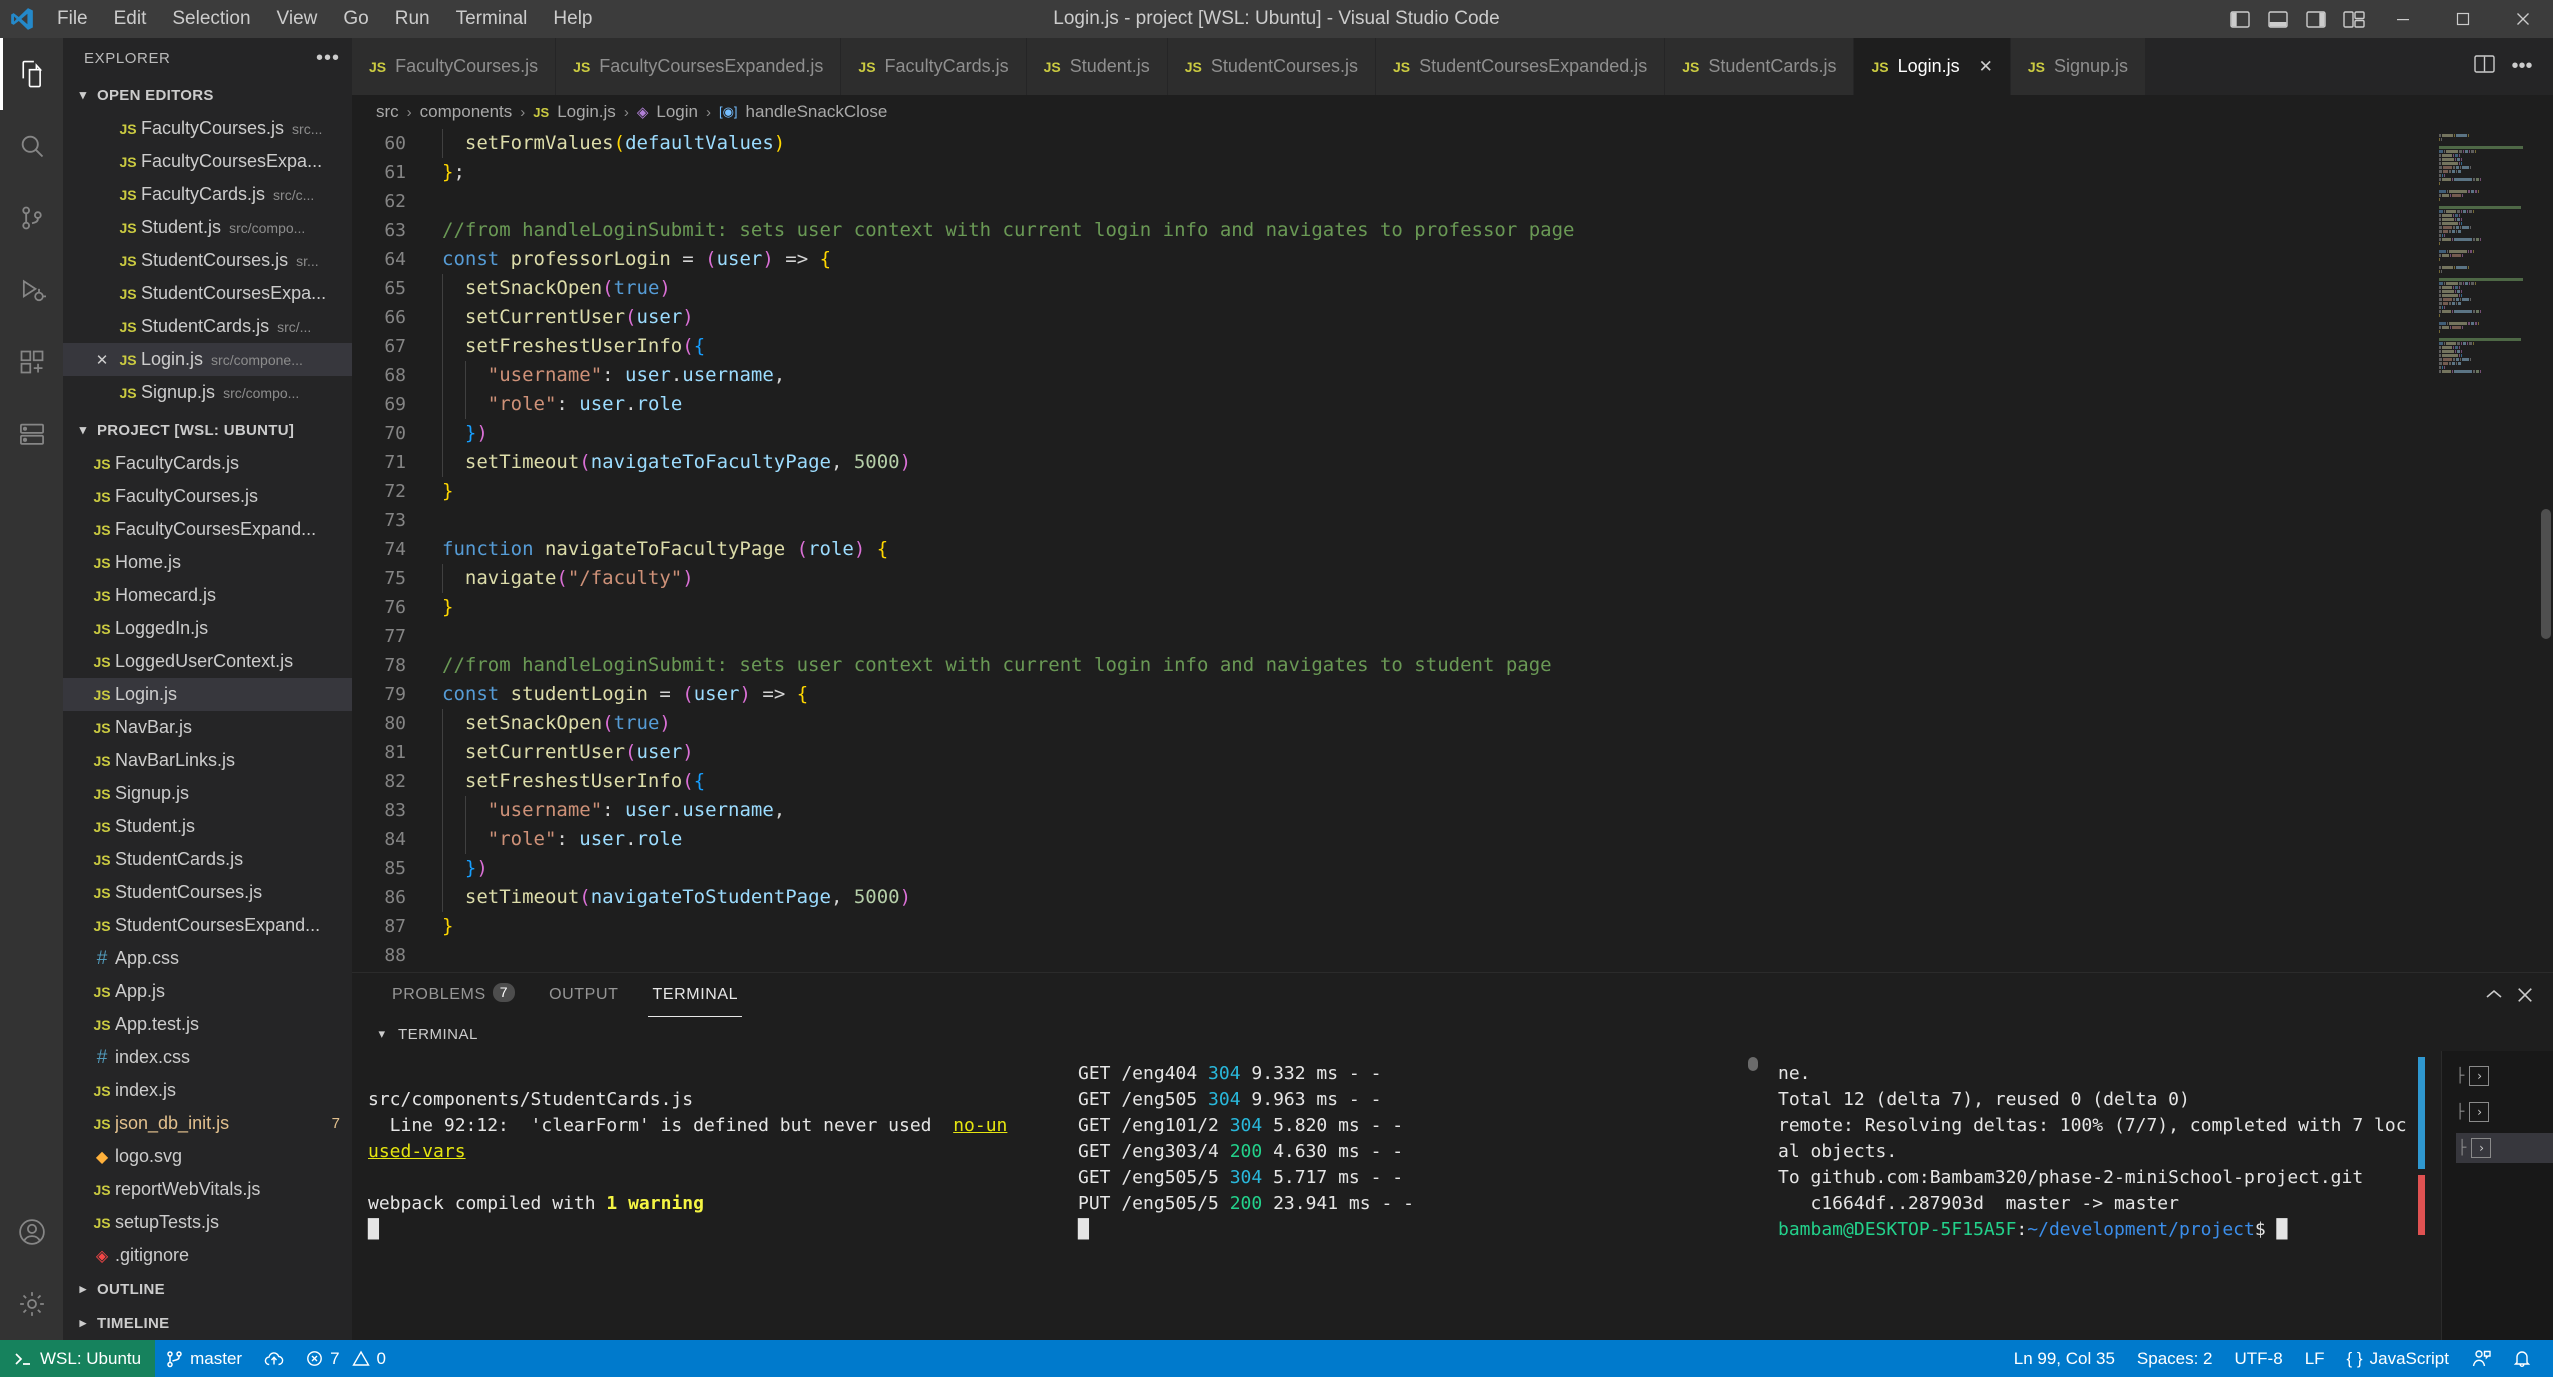 The image size is (2553, 1377). Describe the element at coordinates (207, 562) in the screenshot. I see `project-file-item: JS Home.js` at that location.